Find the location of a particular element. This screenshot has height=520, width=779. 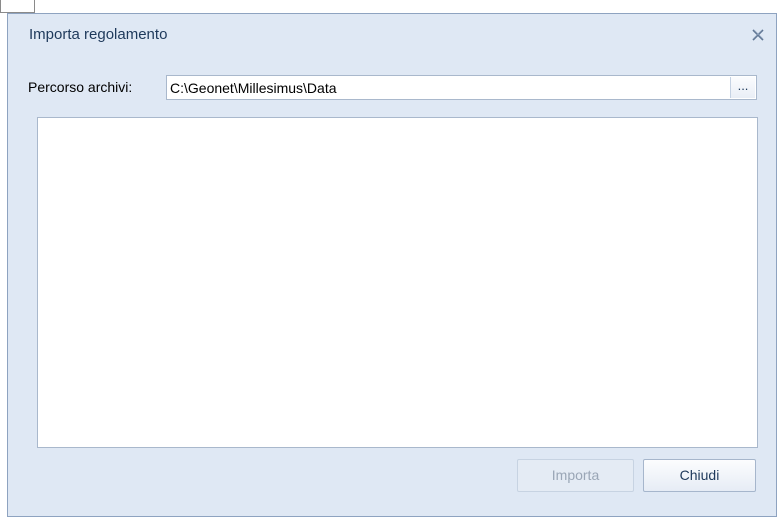

dialog-titlebar: Importa regolamento is located at coordinates (392, 34).